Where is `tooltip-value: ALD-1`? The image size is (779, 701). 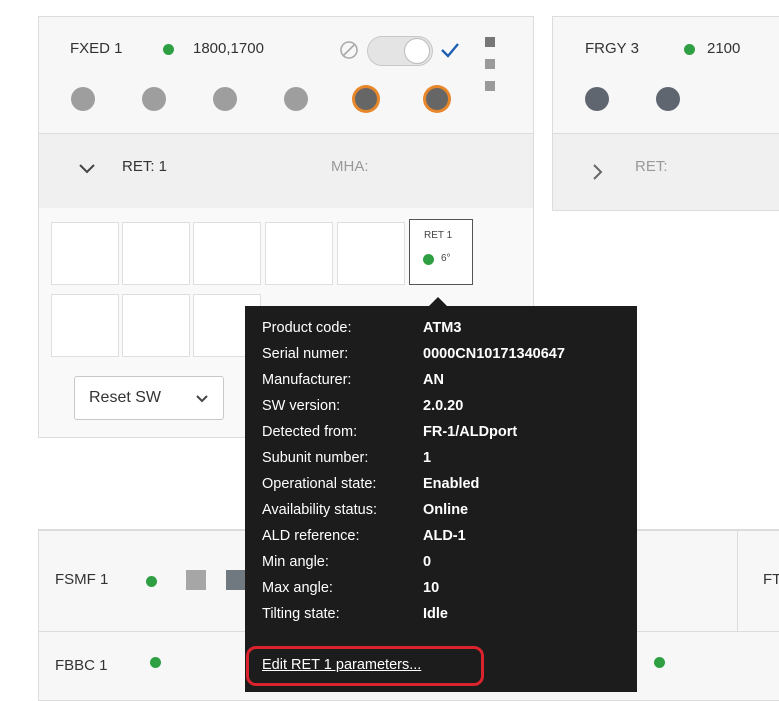 tooltip-value: ALD-1 is located at coordinates (444, 536).